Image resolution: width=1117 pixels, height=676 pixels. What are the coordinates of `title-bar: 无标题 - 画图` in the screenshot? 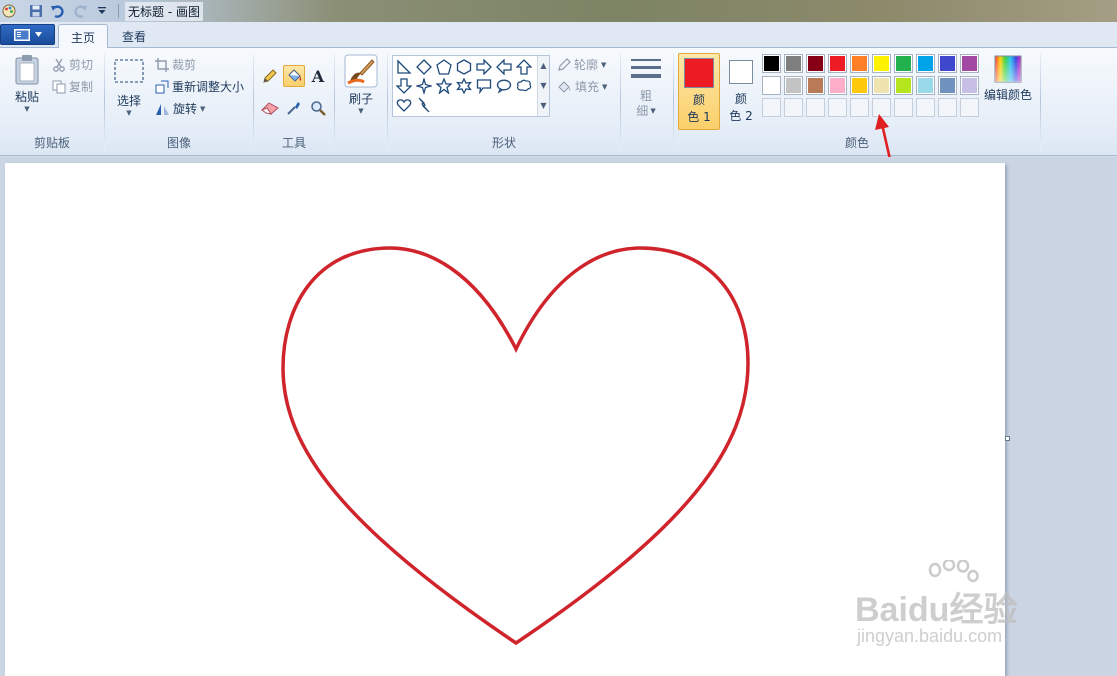 It's located at (558, 11).